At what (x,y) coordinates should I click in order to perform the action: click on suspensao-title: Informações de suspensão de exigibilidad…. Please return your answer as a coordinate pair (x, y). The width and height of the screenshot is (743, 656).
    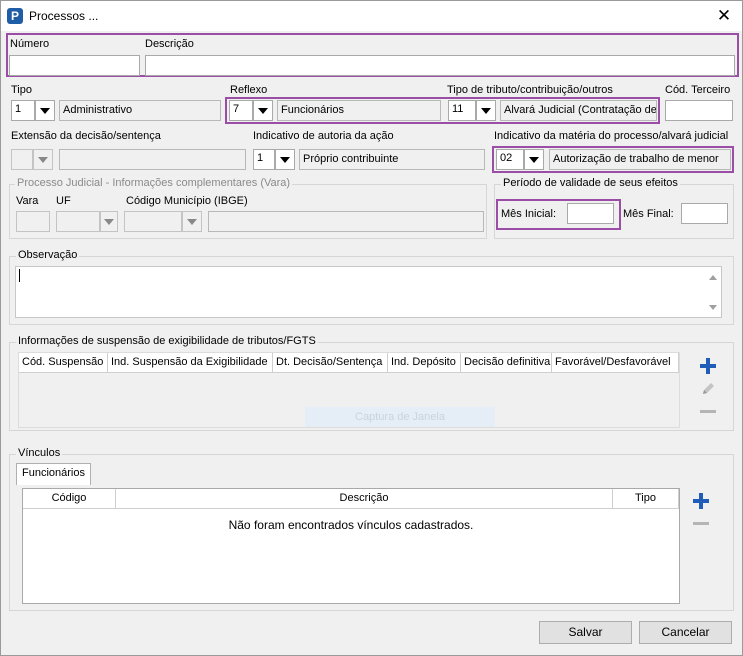
    Looking at the image, I should click on (167, 341).